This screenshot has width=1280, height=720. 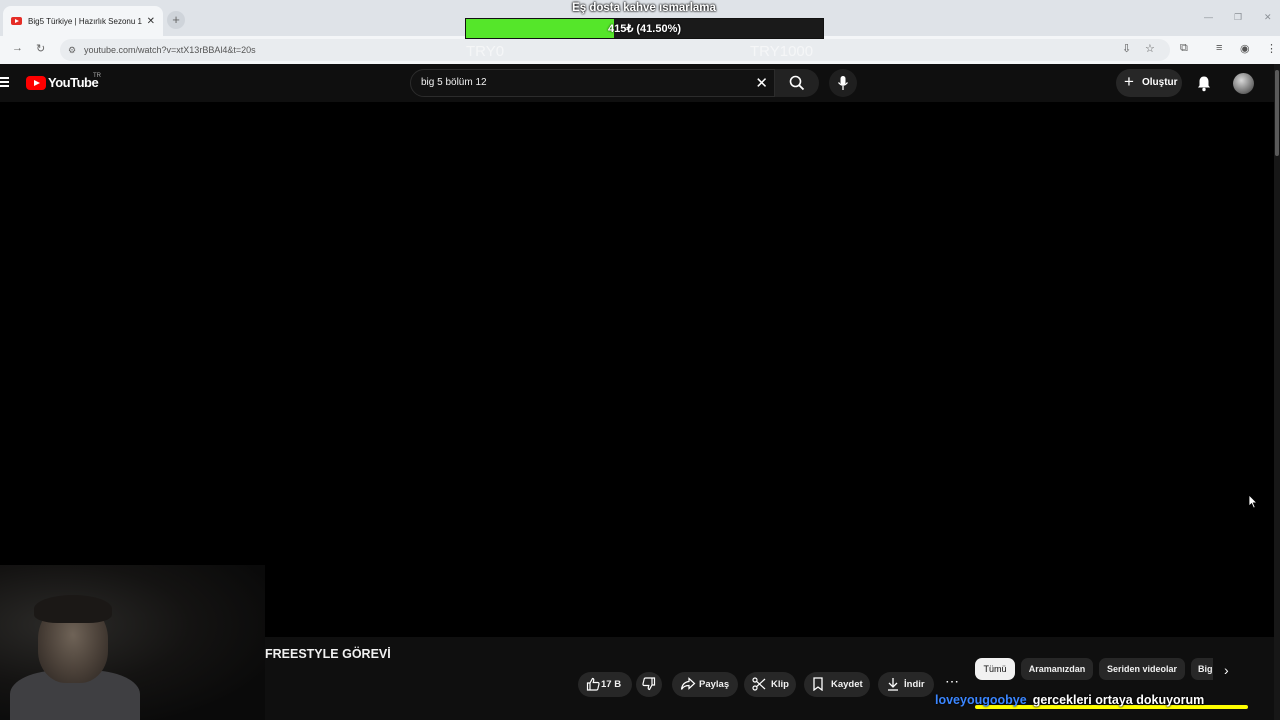 I want to click on extensions-icon: ⧉, so click(x=1184, y=48).